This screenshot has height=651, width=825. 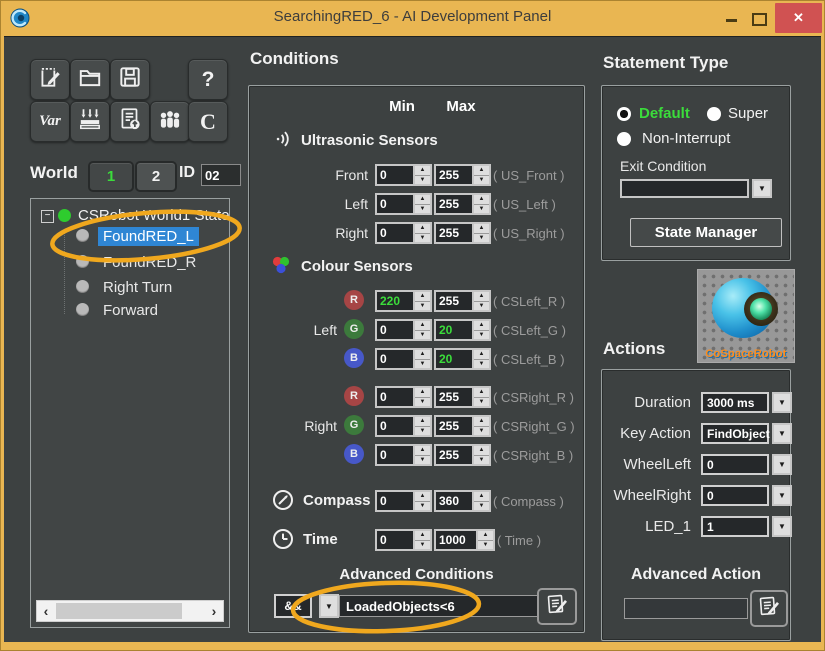 I want to click on radio-default, so click(x=624, y=114).